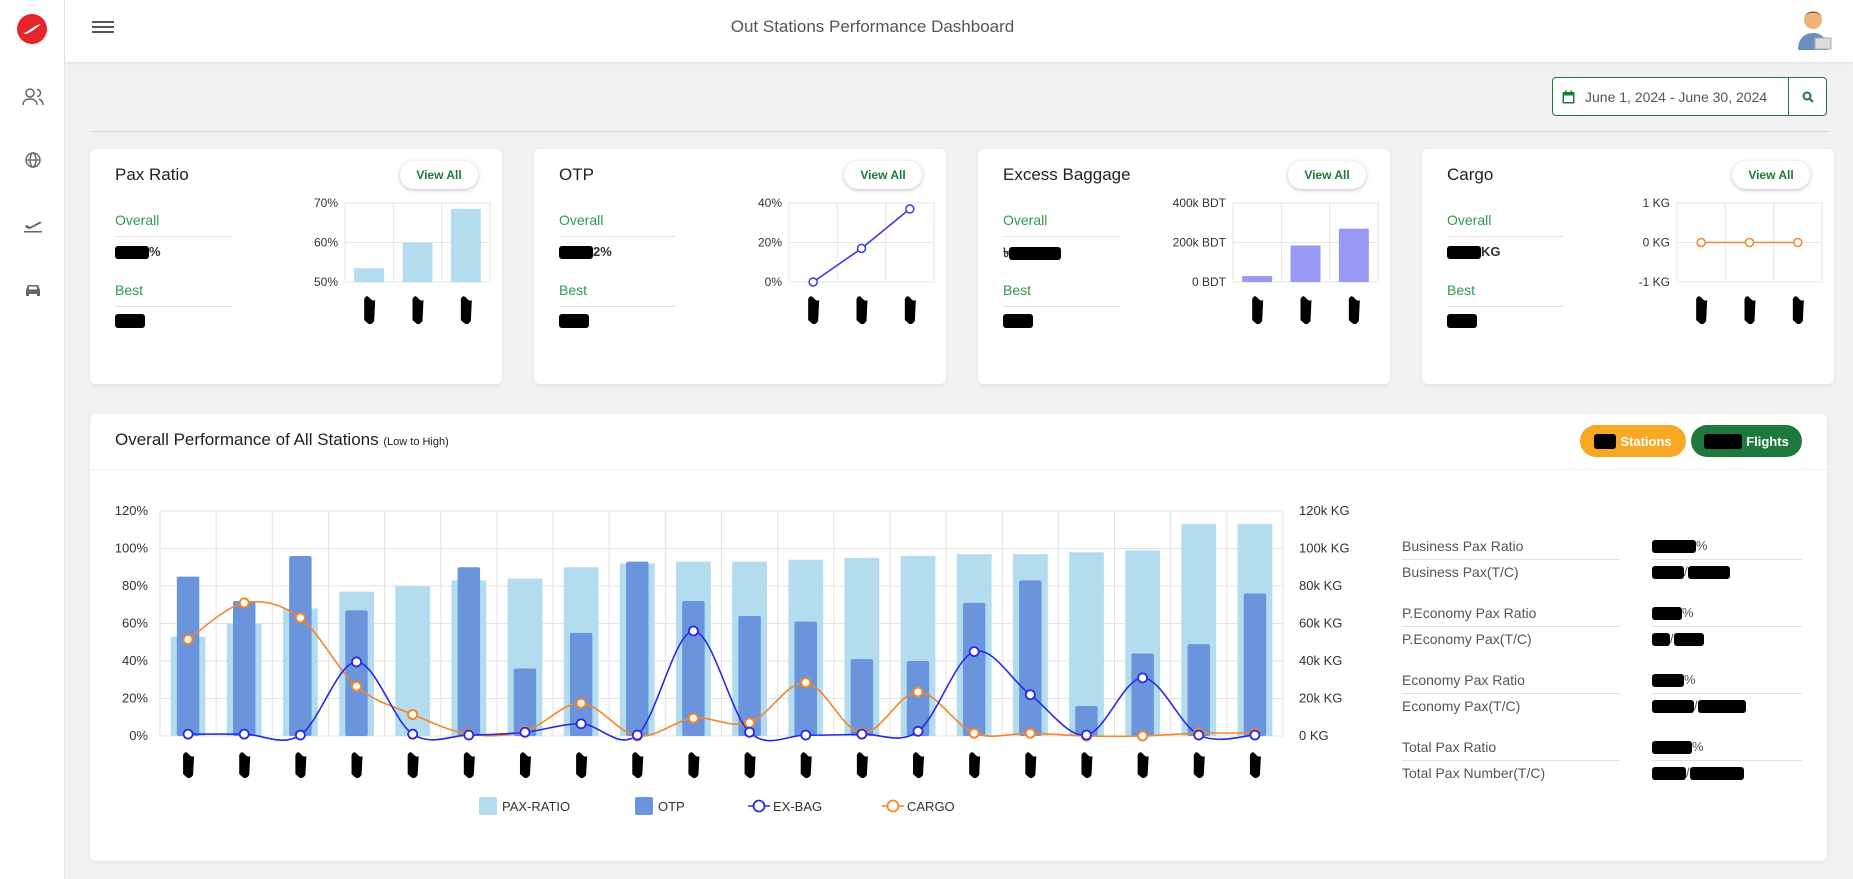 The height and width of the screenshot is (879, 1853). What do you see at coordinates (660, 806) in the screenshot?
I see `legend-item-otp: OTP` at bounding box center [660, 806].